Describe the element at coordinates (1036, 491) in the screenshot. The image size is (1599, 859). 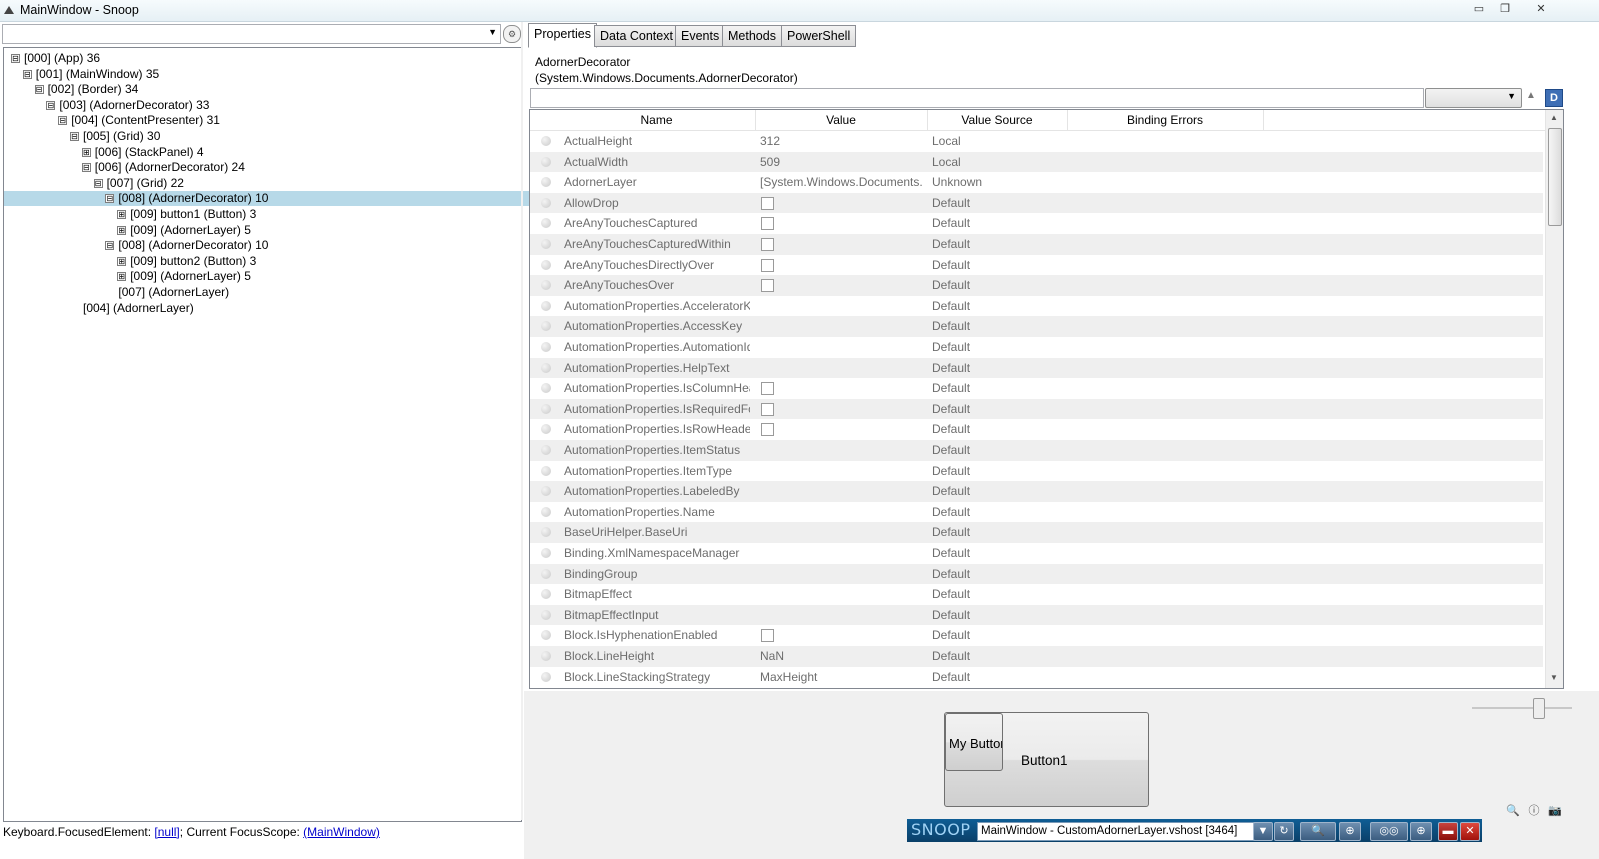
I see `property-row: AutomationProperties.LabeledBy Default` at that location.